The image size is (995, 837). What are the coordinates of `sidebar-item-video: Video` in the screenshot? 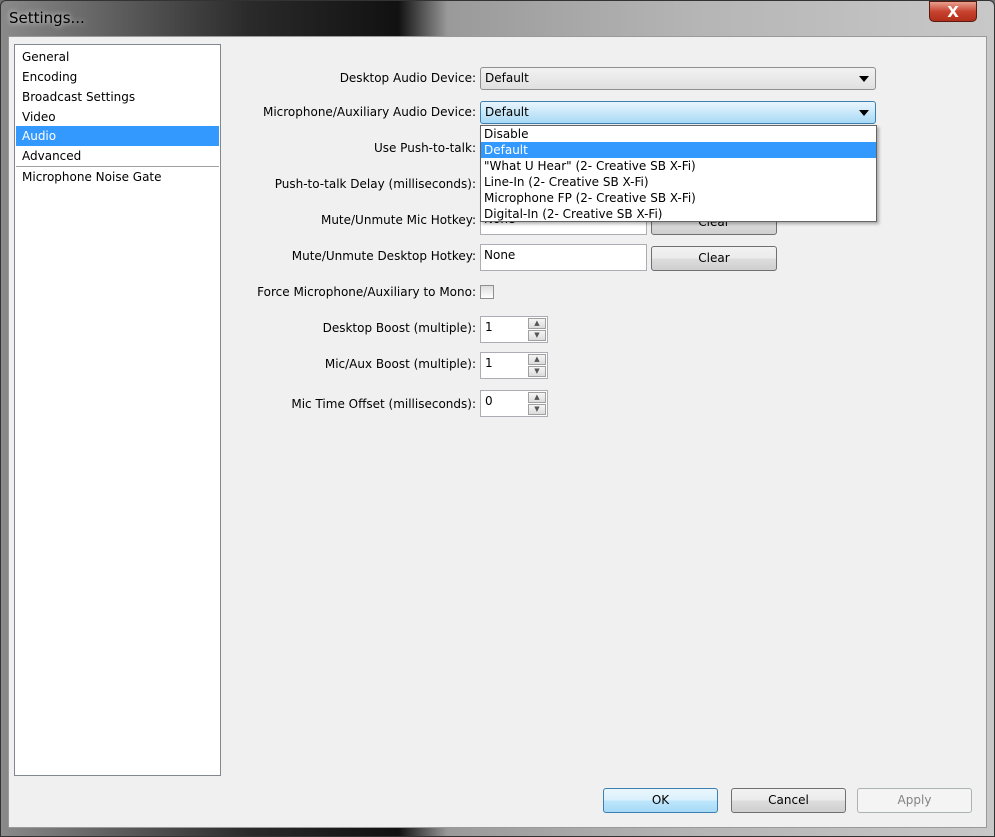 It's located at (117, 117).